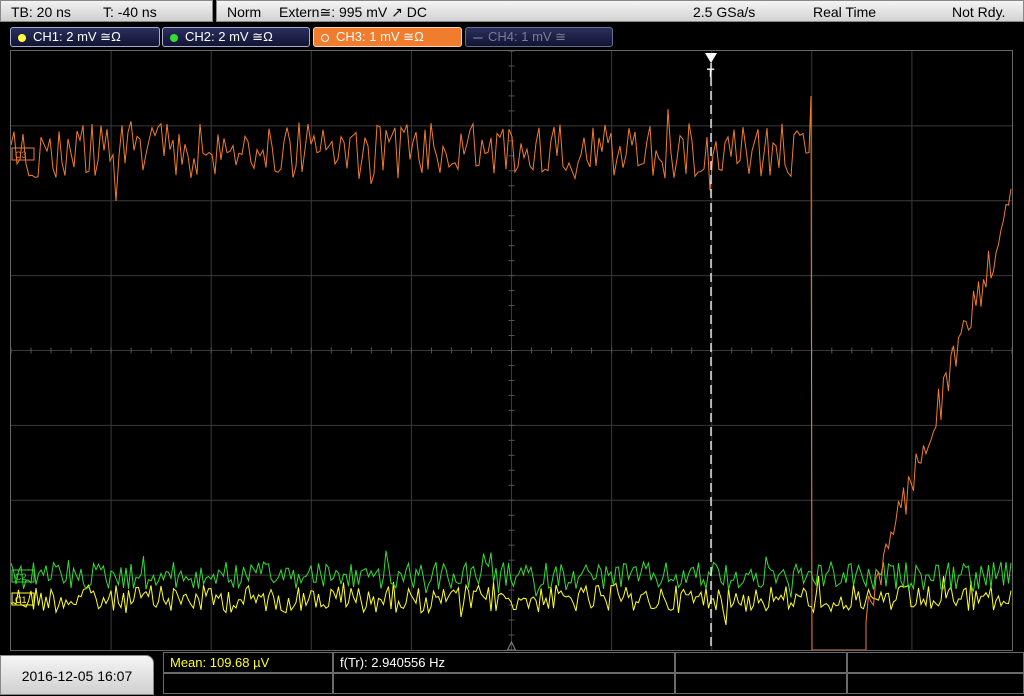  I want to click on channel-tab-ch4: CH4: 1 mV ≅, so click(539, 37).